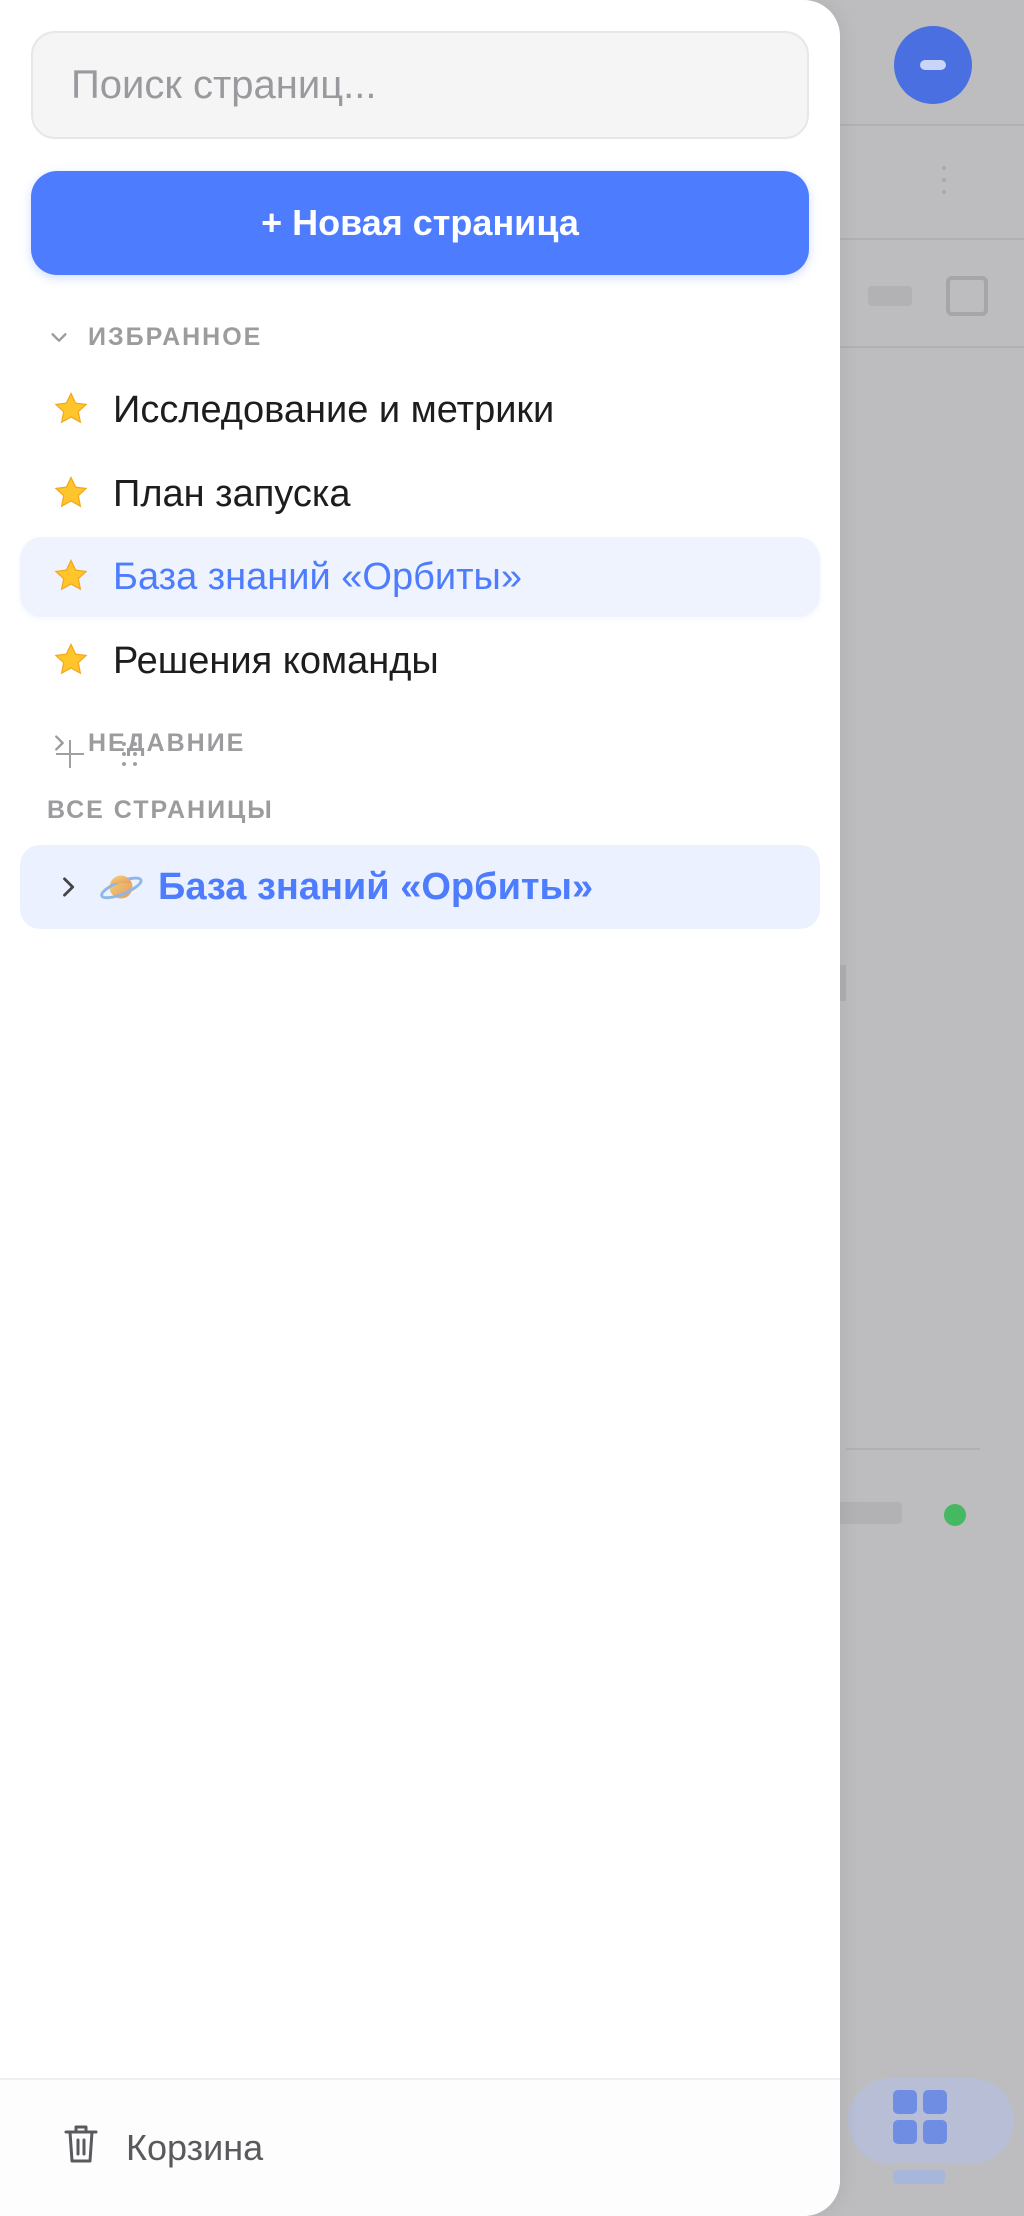 The width and height of the screenshot is (1024, 2216). I want to click on page-tree-item: База знаний «Орбиты», so click(420, 887).